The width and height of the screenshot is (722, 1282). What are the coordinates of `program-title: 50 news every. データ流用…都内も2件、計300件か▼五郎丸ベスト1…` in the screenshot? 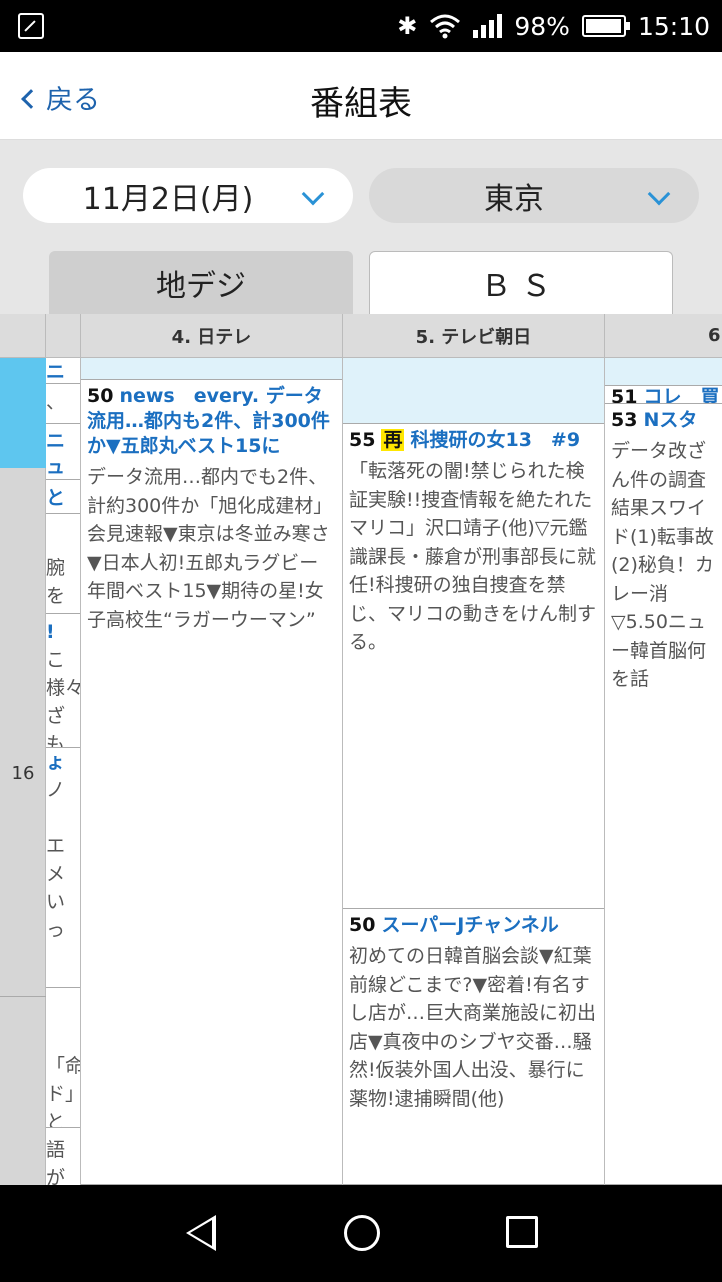 It's located at (208, 421).